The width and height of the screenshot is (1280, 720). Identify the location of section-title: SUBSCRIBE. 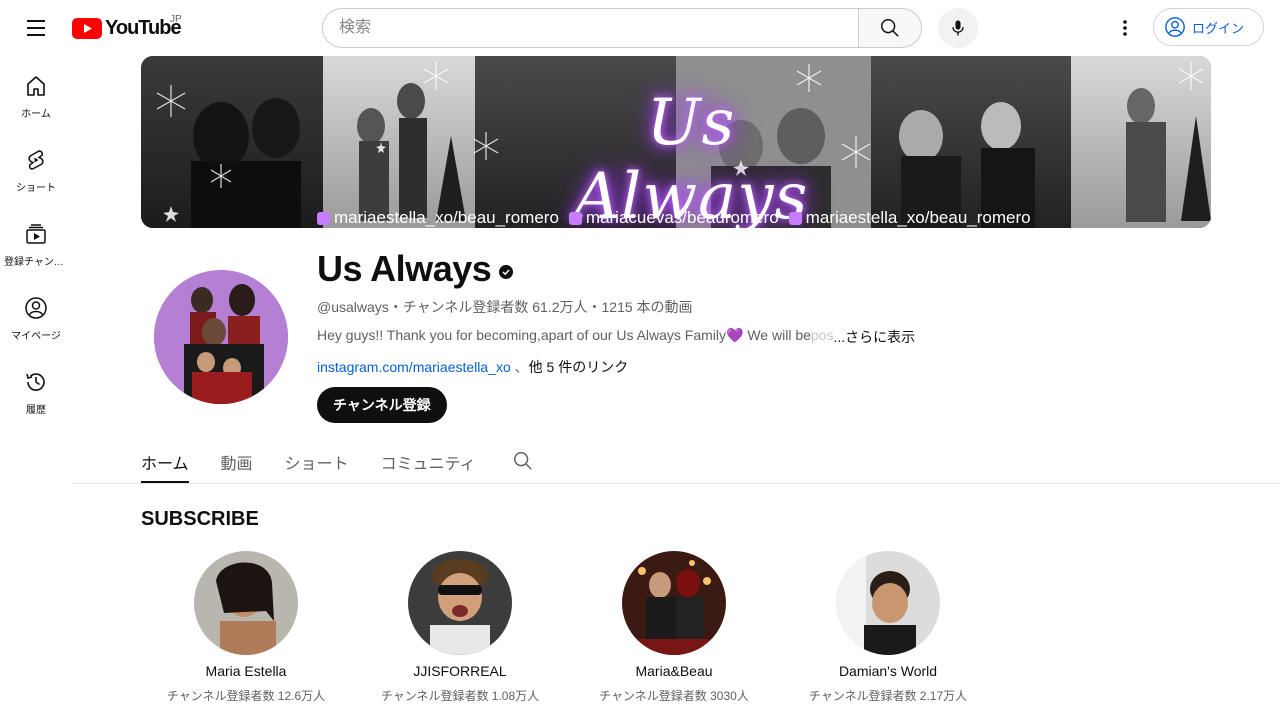
(200, 519).